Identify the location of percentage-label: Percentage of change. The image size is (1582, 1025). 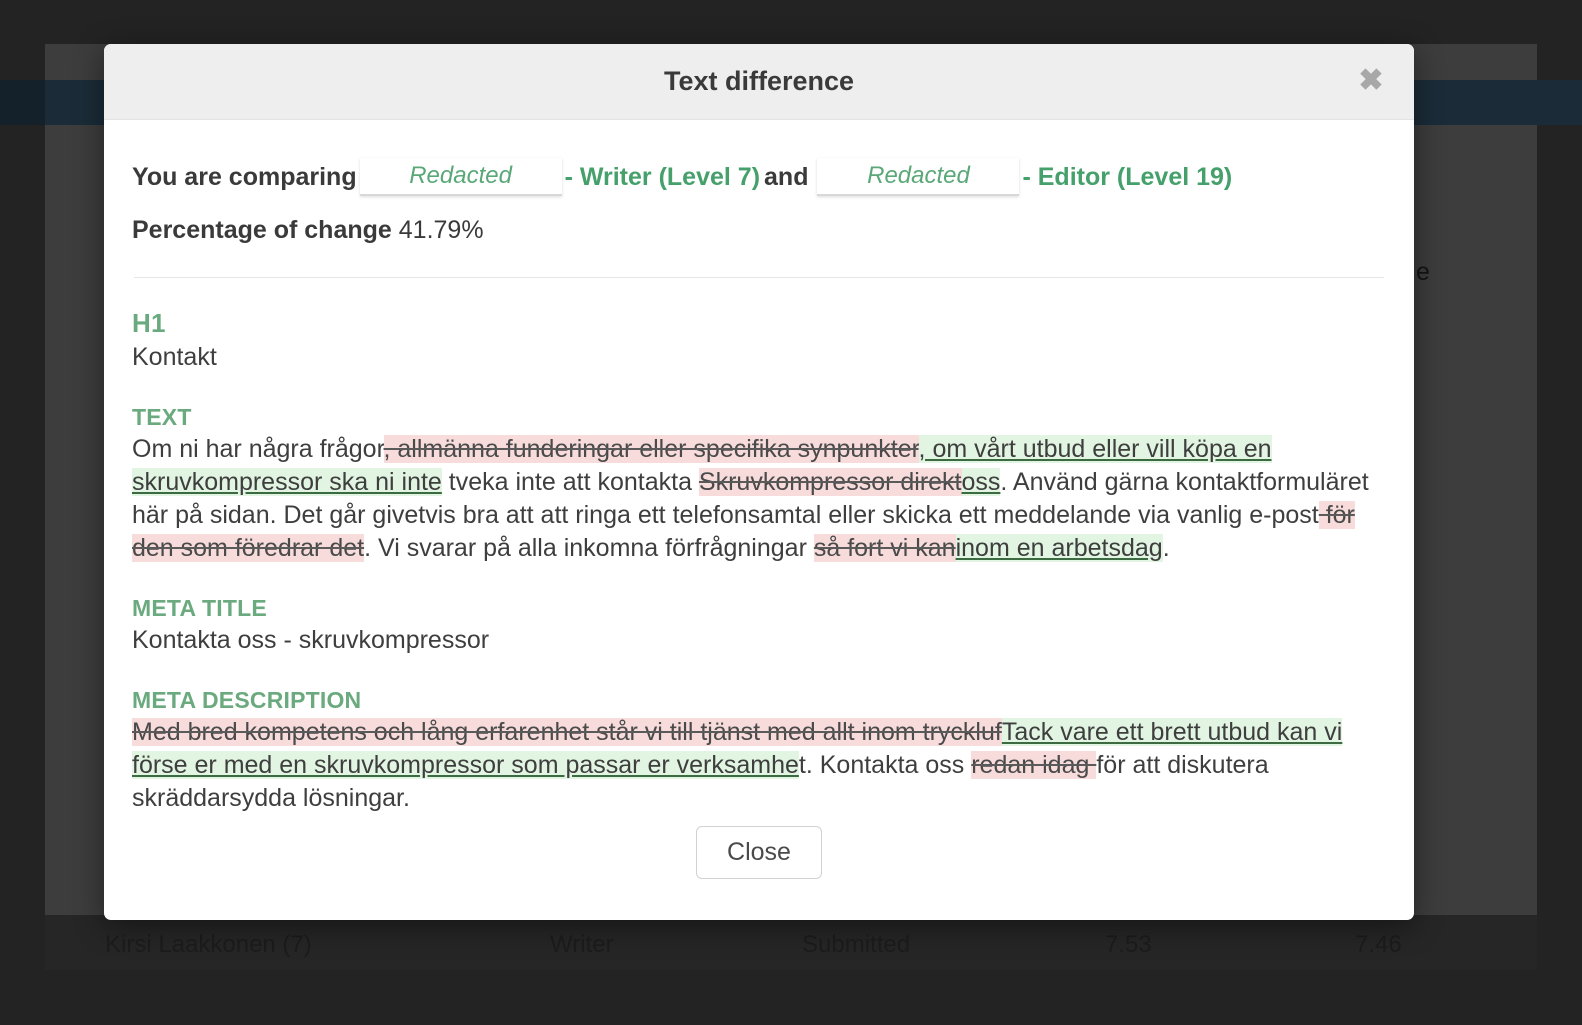
(262, 230).